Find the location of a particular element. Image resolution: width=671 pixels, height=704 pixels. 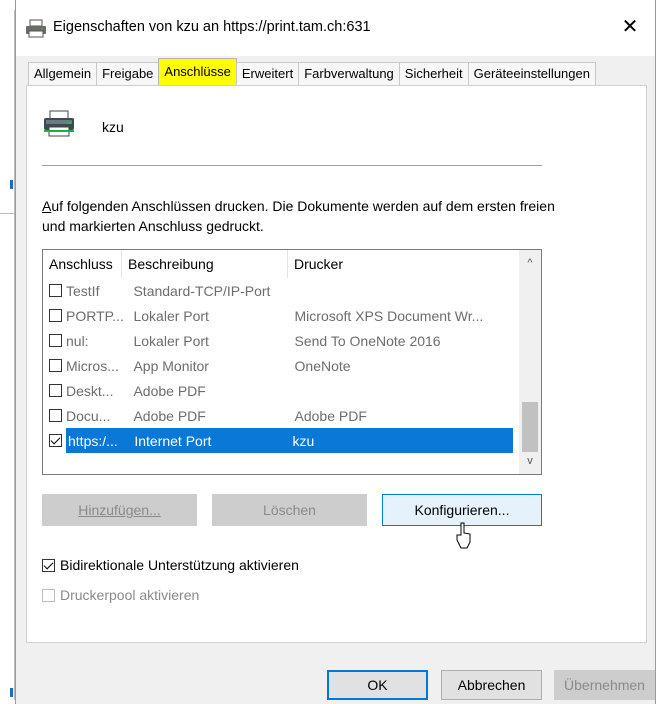

tab-geraeteeinstellungen: Geräteeinstellungen is located at coordinates (531, 73).